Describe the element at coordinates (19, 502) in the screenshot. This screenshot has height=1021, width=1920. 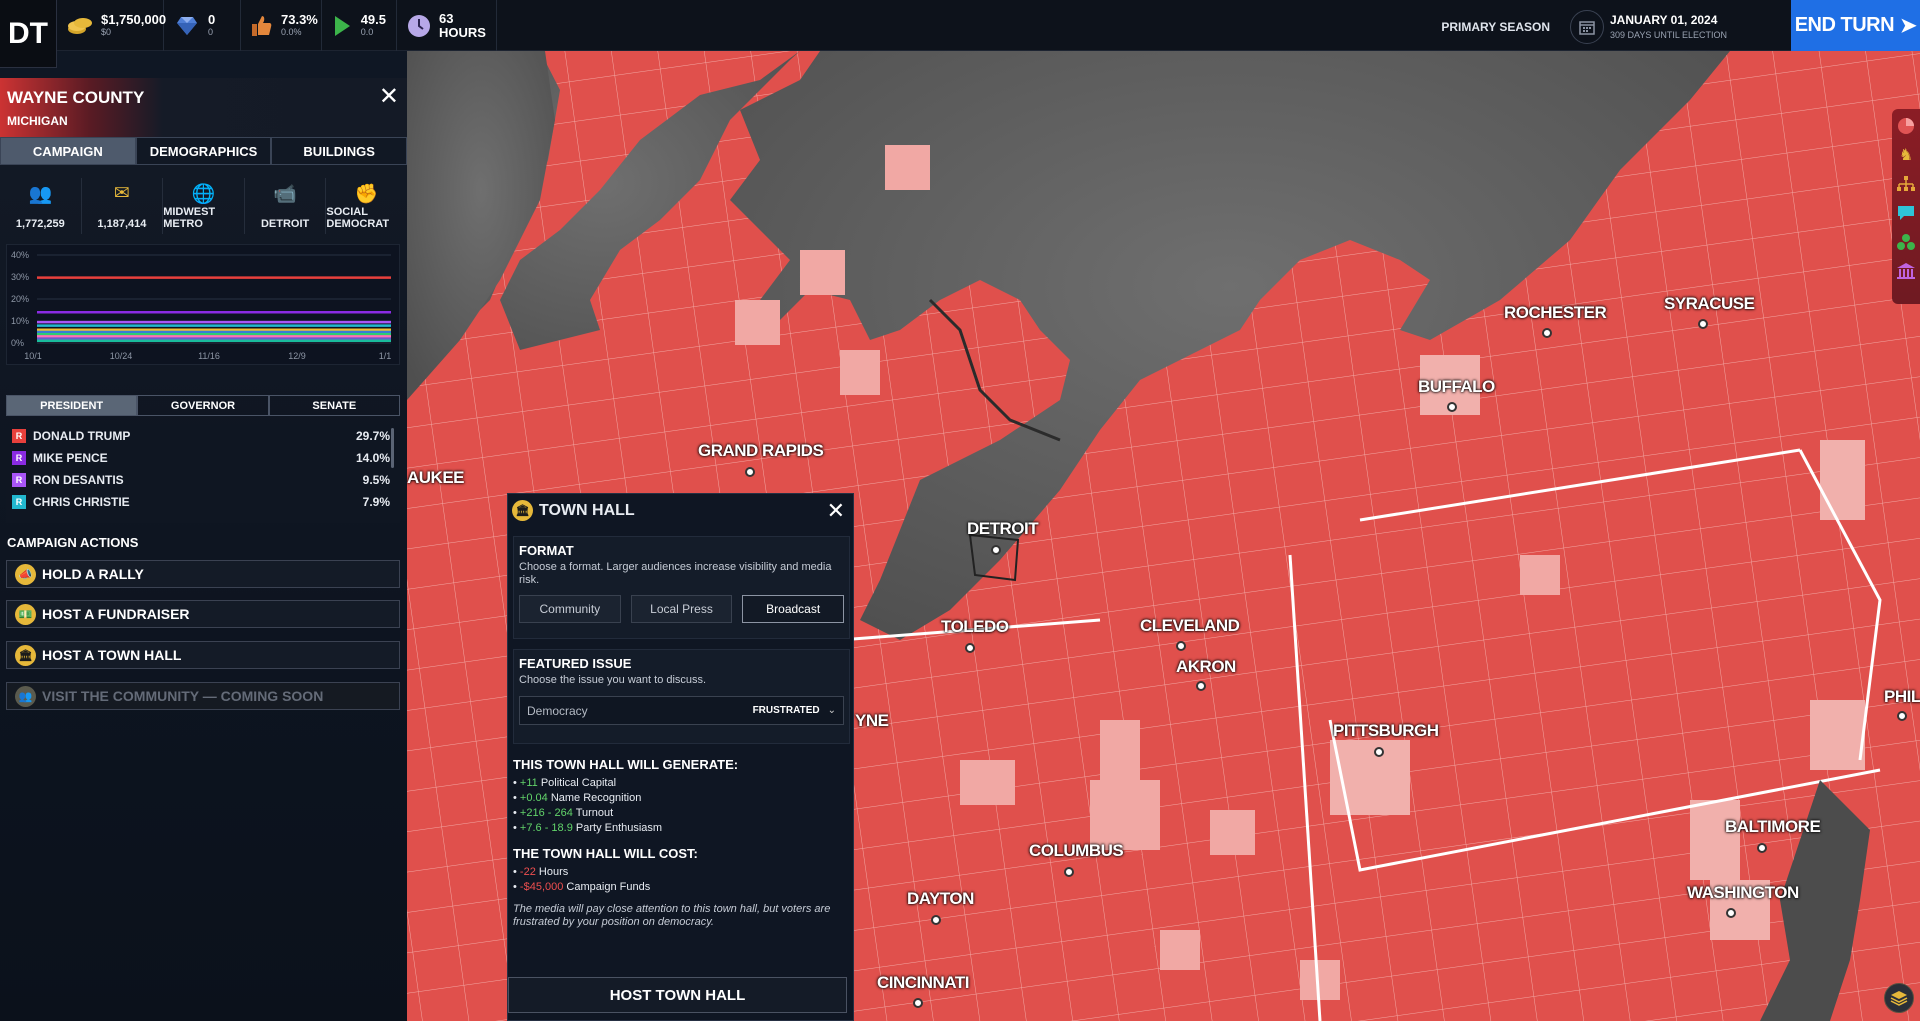
I see `party-badge: R` at that location.